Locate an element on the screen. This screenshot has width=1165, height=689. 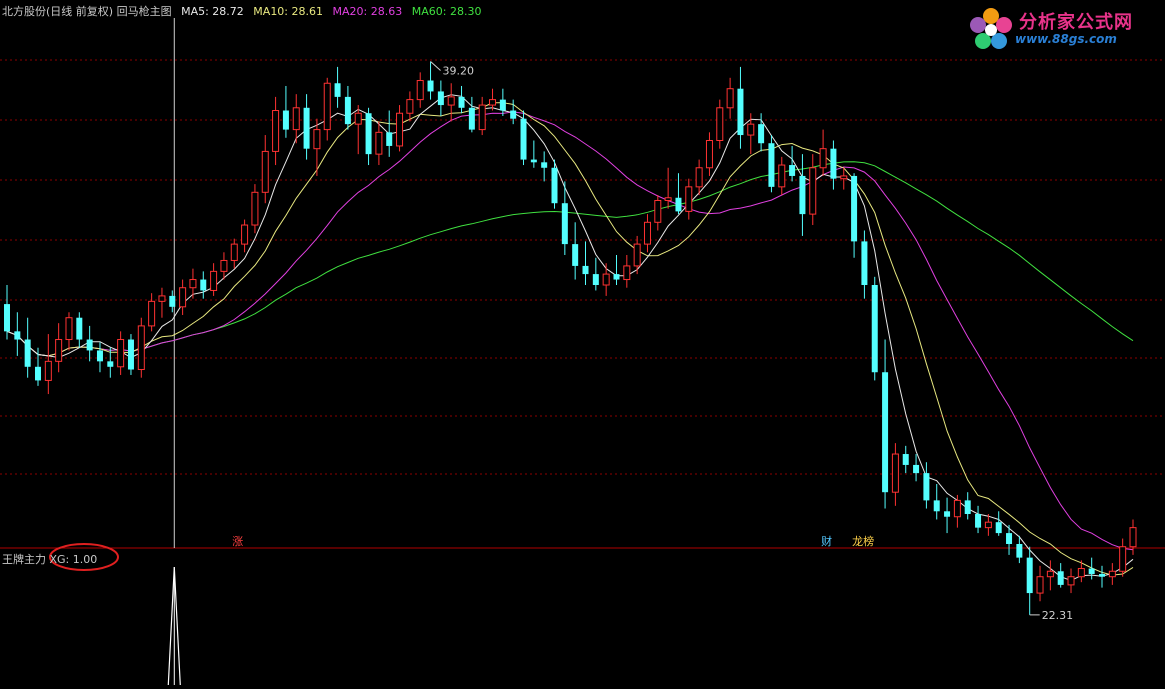
stock-title: 北方股份(日线 前复权) 回马枪主图 is located at coordinates (87, 11).